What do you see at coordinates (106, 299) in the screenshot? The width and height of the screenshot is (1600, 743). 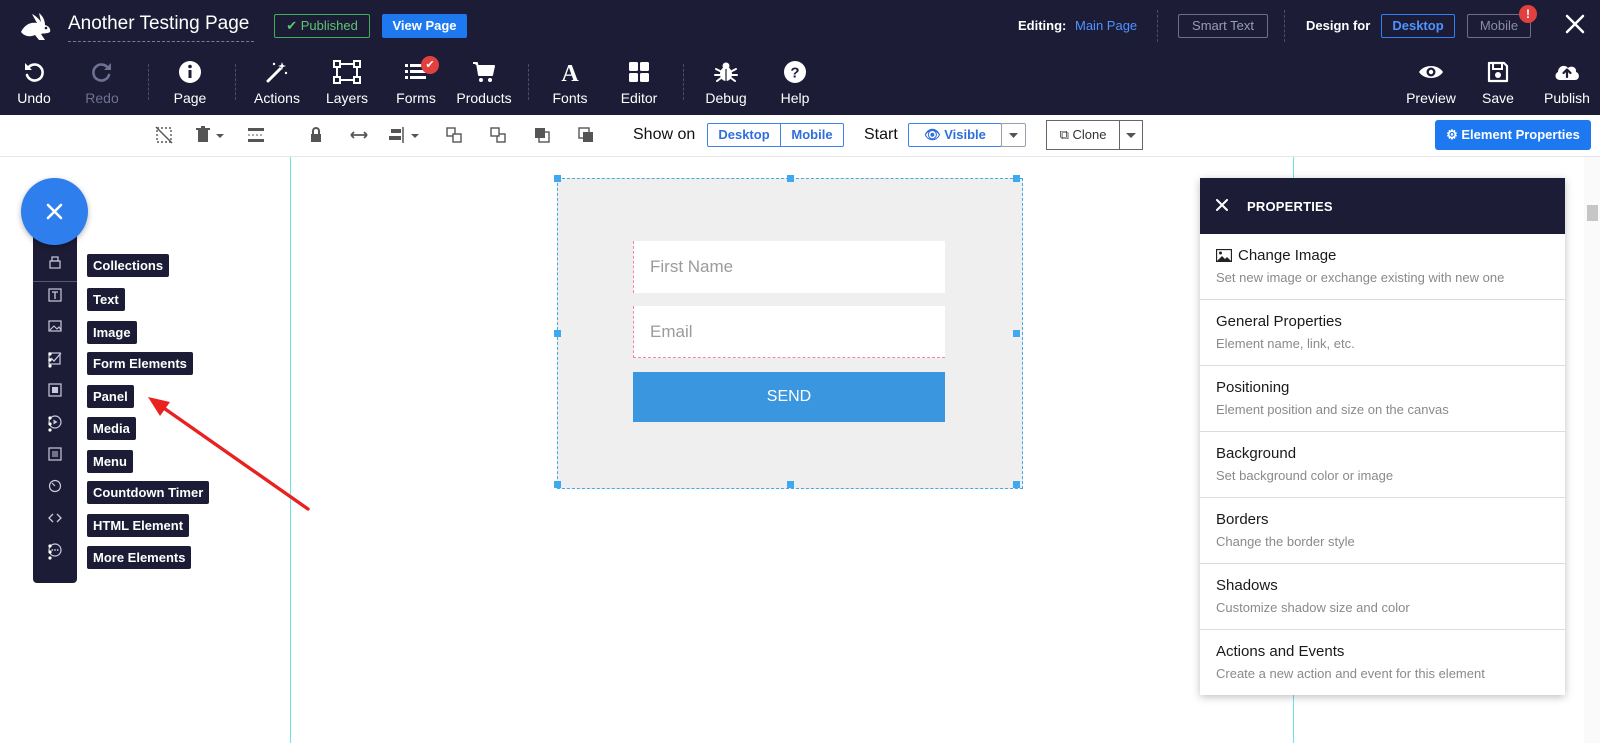 I see `text-tag: Text` at bounding box center [106, 299].